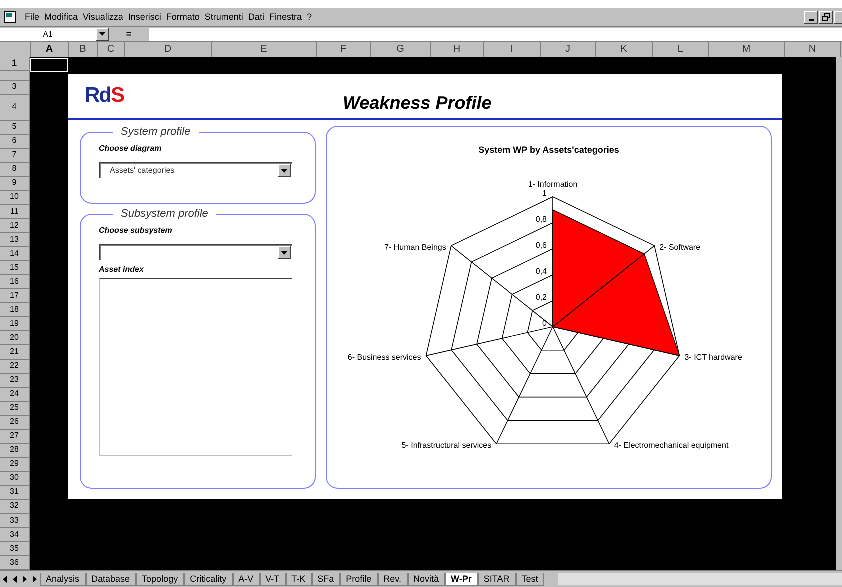 This screenshot has width=842, height=587. I want to click on sheet-tab: V-T, so click(273, 579).